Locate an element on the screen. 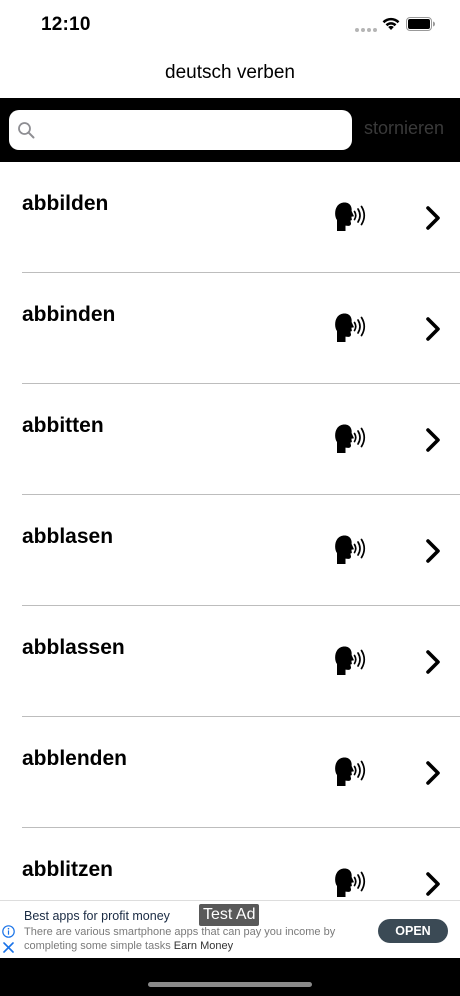 Image resolution: width=460 pixels, height=996 pixels. search-icon is located at coordinates (26, 130).